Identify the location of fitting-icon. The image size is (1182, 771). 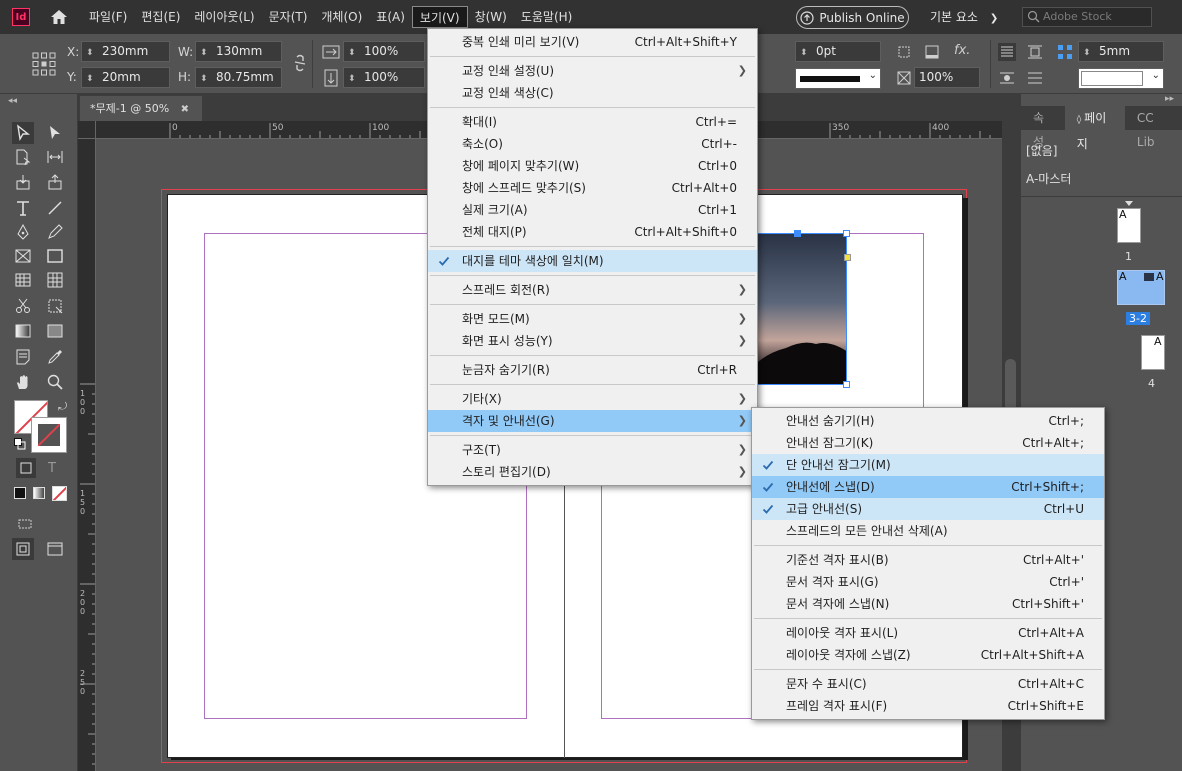
(905, 53).